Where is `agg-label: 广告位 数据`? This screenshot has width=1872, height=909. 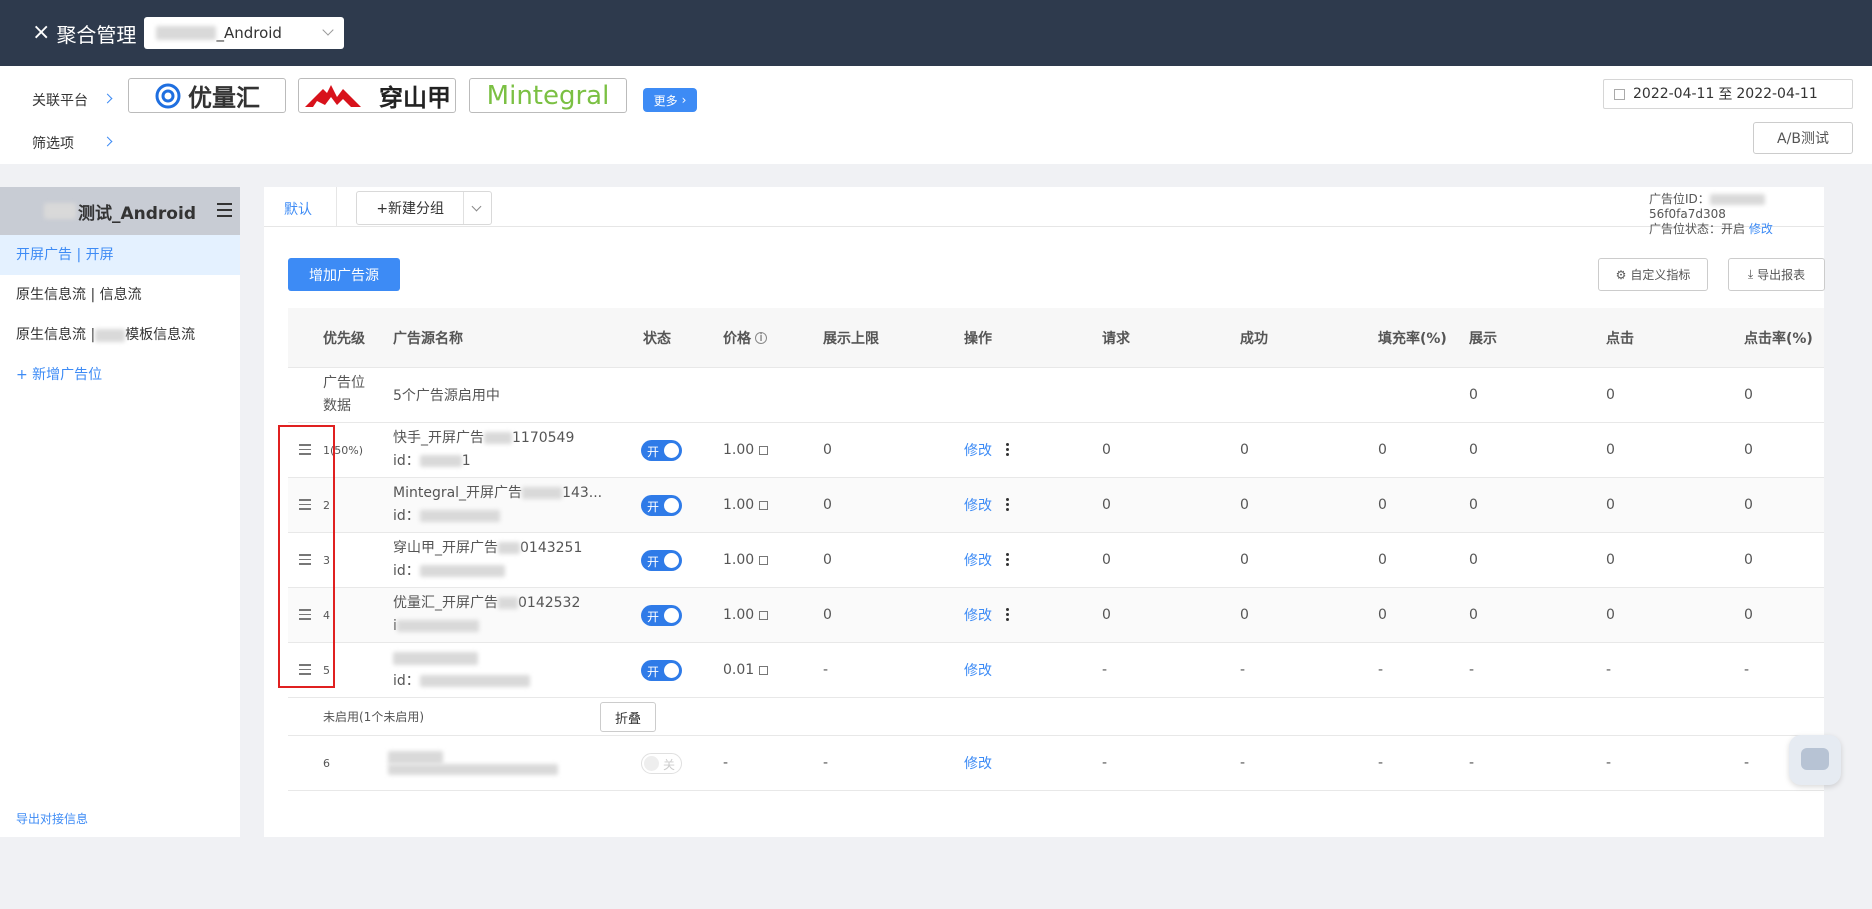 agg-label: 广告位 数据 is located at coordinates (344, 394).